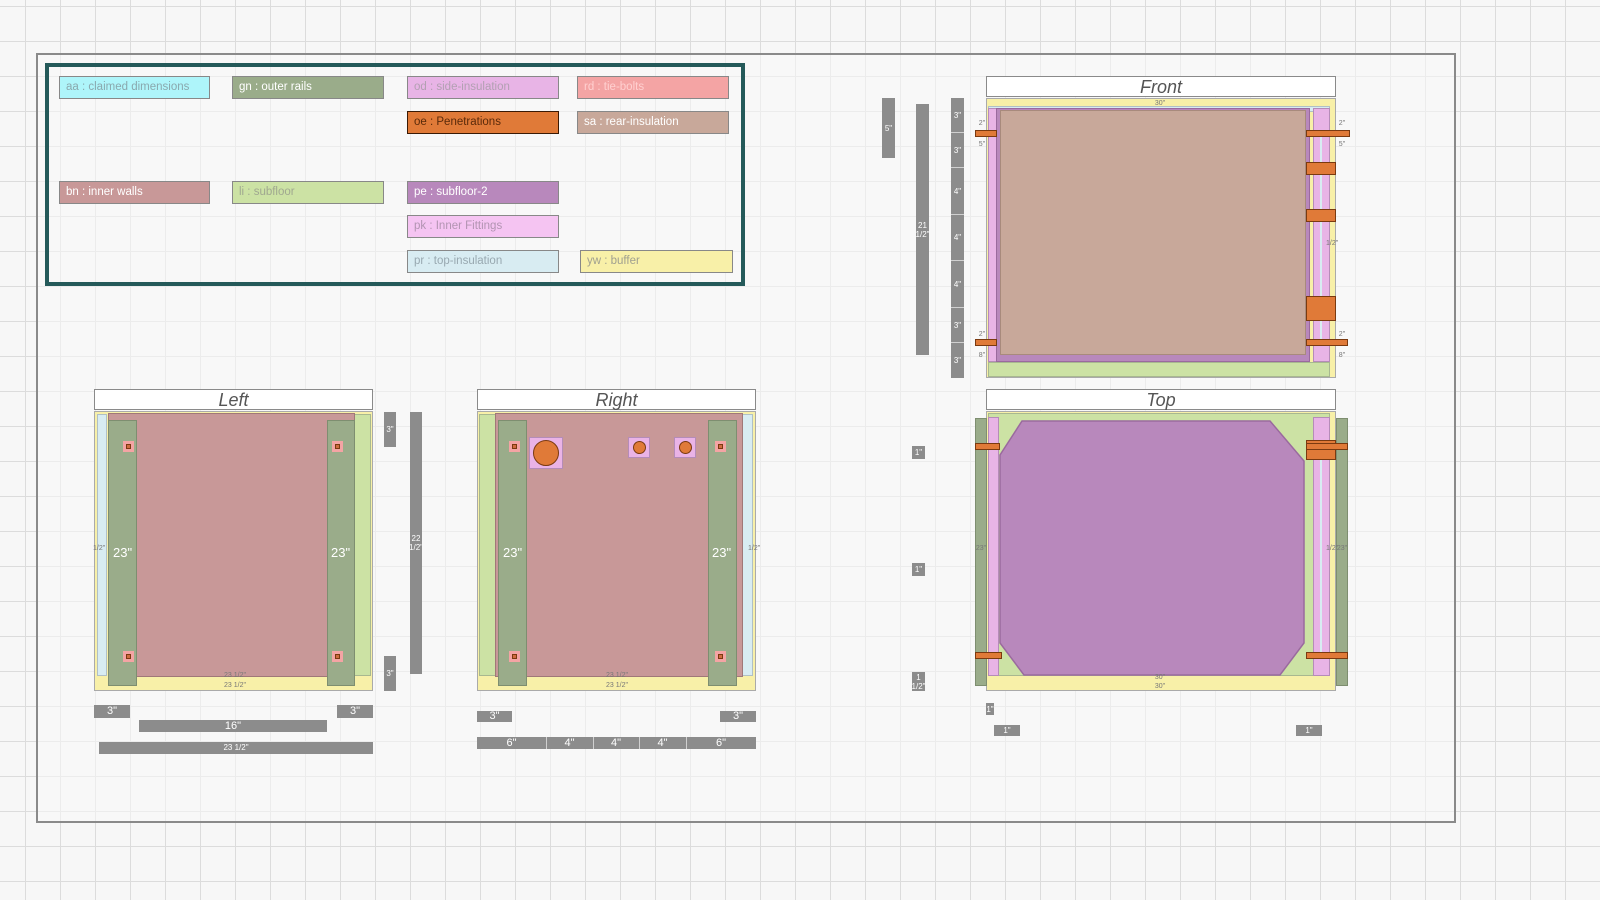 This screenshot has height=900, width=1600. Describe the element at coordinates (390, 429) in the screenshot. I see `left-vert-dim-top: 3"` at that location.